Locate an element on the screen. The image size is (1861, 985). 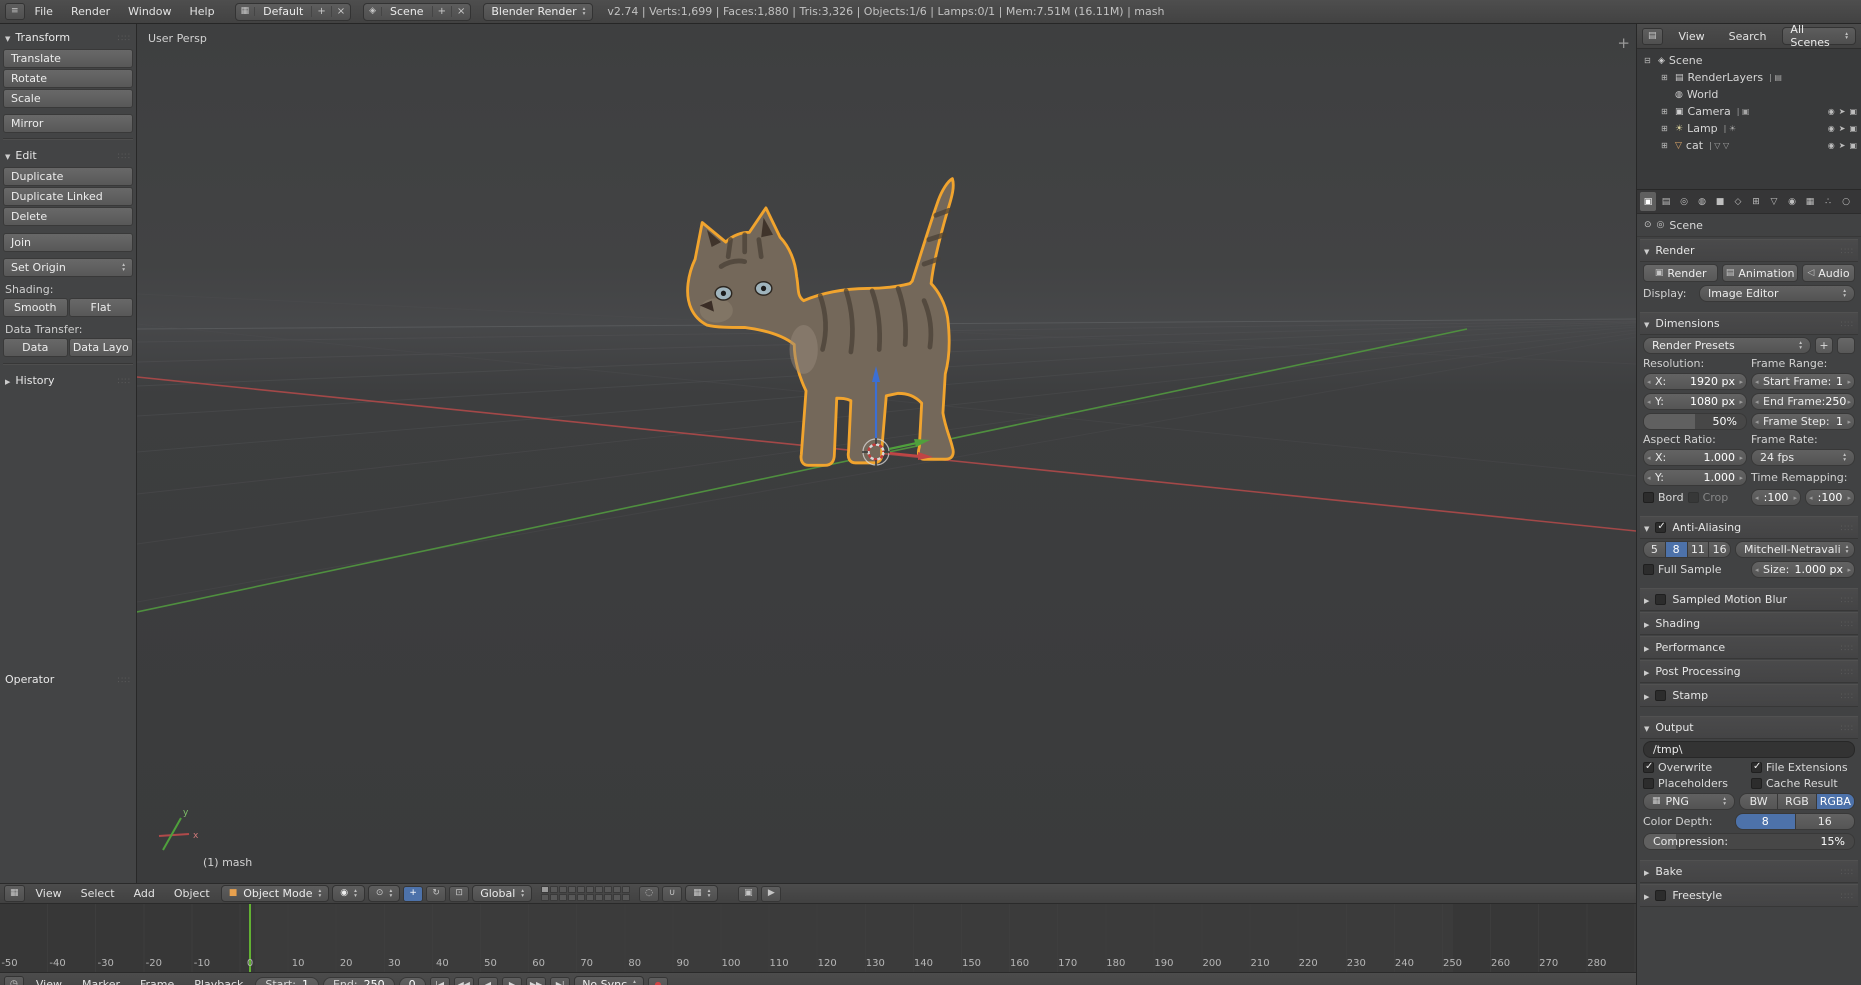
render-still-button: ▣ Render is located at coordinates (1681, 273).